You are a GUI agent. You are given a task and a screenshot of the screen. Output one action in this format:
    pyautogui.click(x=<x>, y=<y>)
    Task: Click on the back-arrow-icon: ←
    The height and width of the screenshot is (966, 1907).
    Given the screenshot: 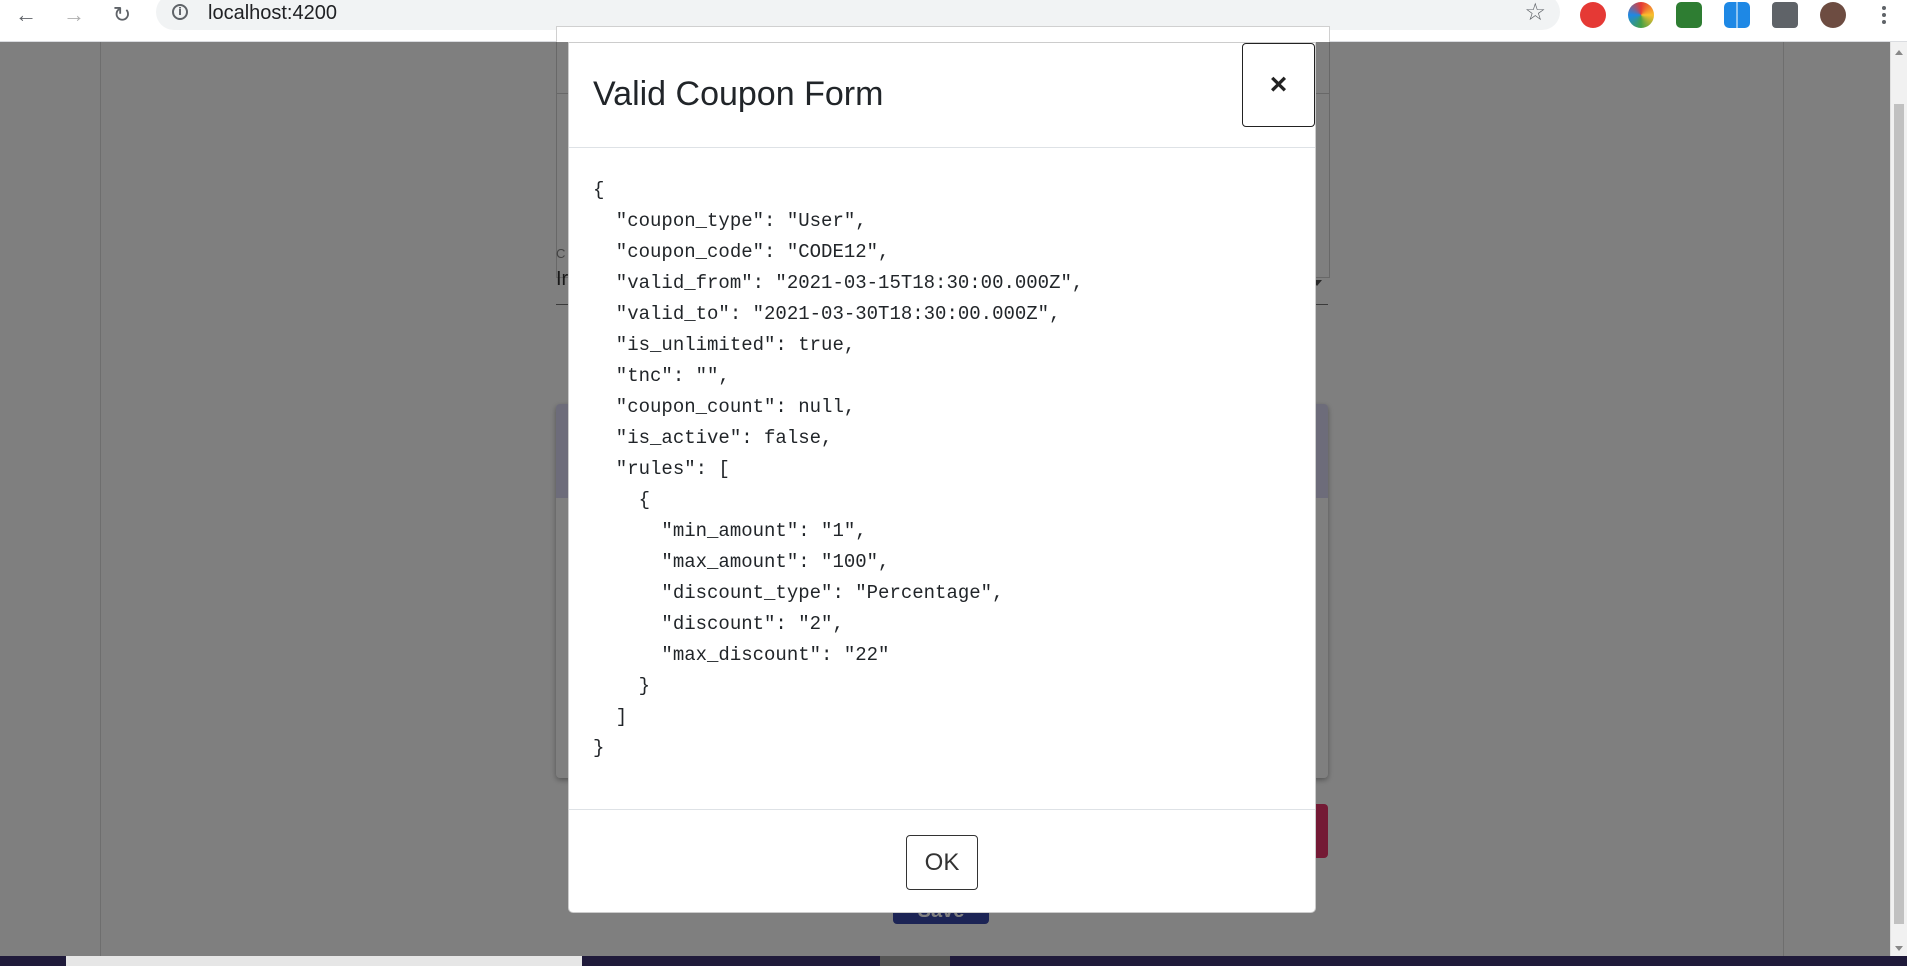 What is the action you would take?
    pyautogui.click(x=26, y=15)
    